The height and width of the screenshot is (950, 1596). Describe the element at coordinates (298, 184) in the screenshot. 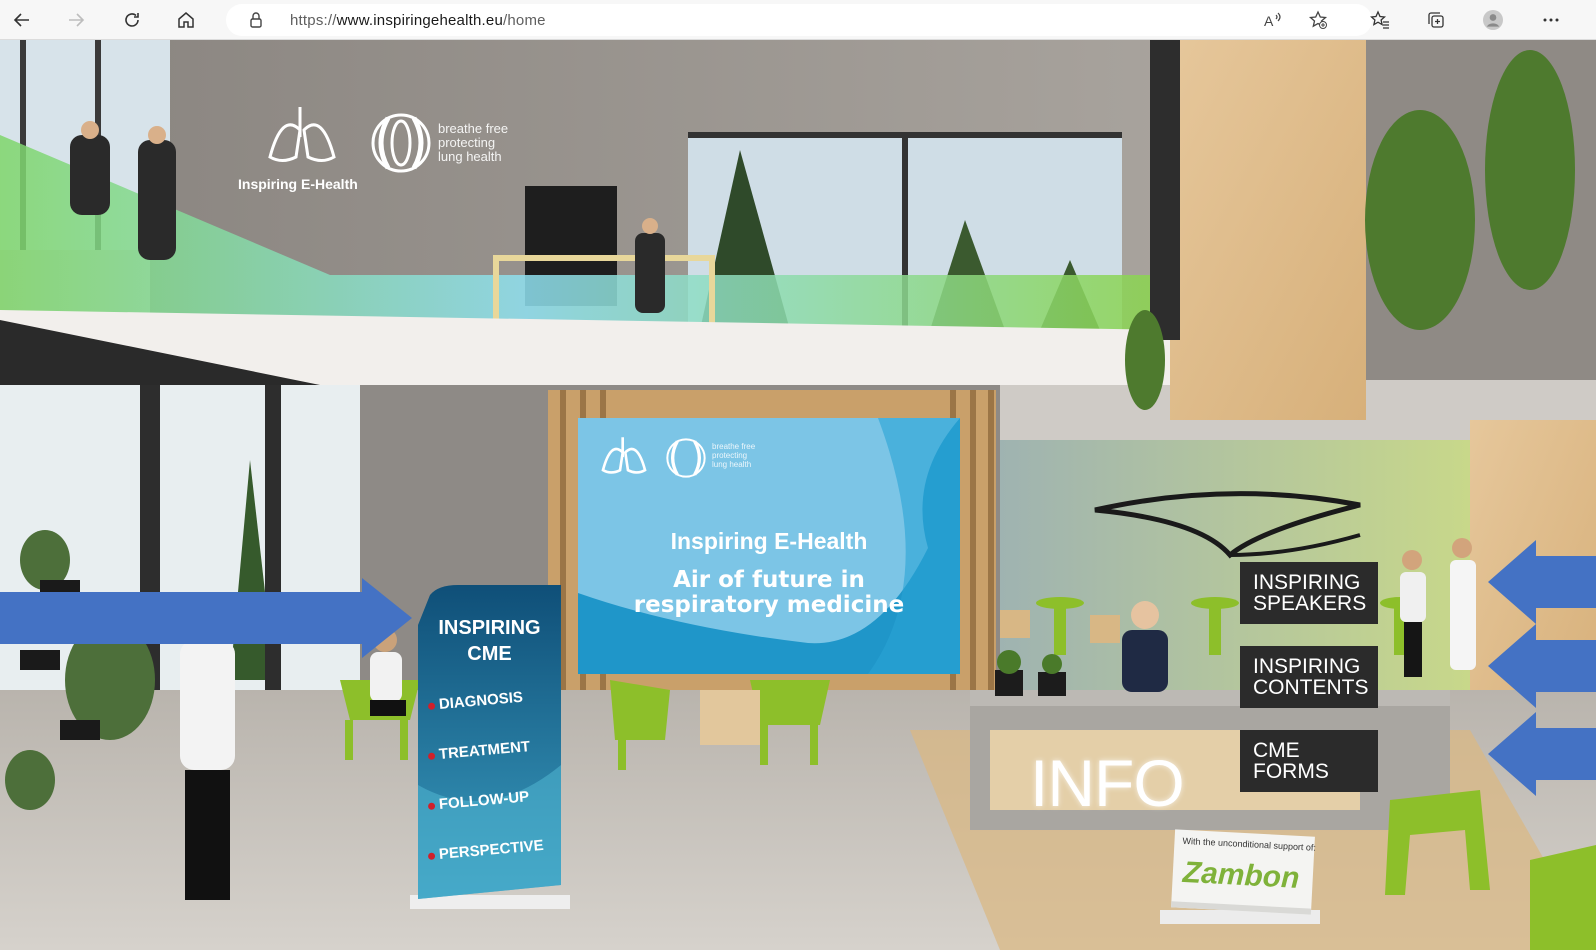

I see `logo-caption: Inspiring E-Health` at that location.